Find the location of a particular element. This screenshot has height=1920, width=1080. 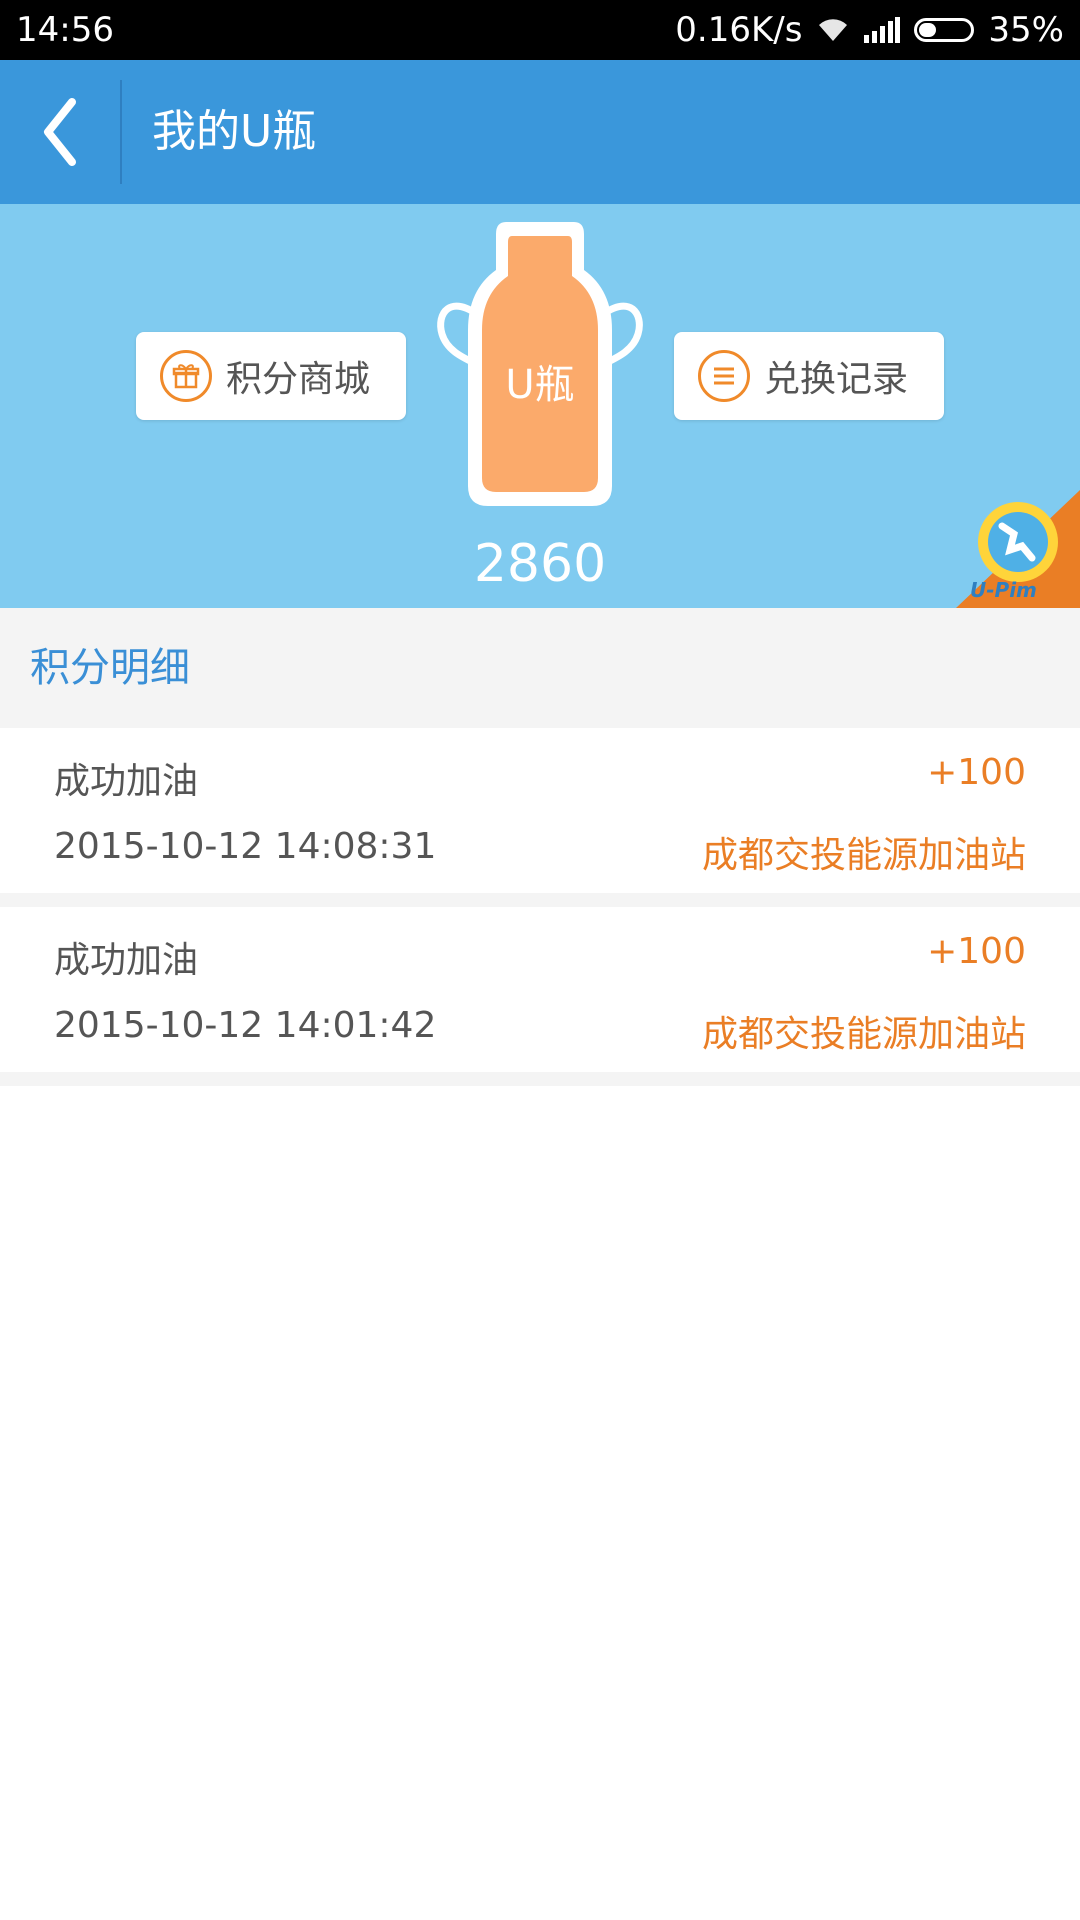

list-item: 成功加油 +100 2015-10-12 14:01:42 成都交投能源加油站 is located at coordinates (540, 989).